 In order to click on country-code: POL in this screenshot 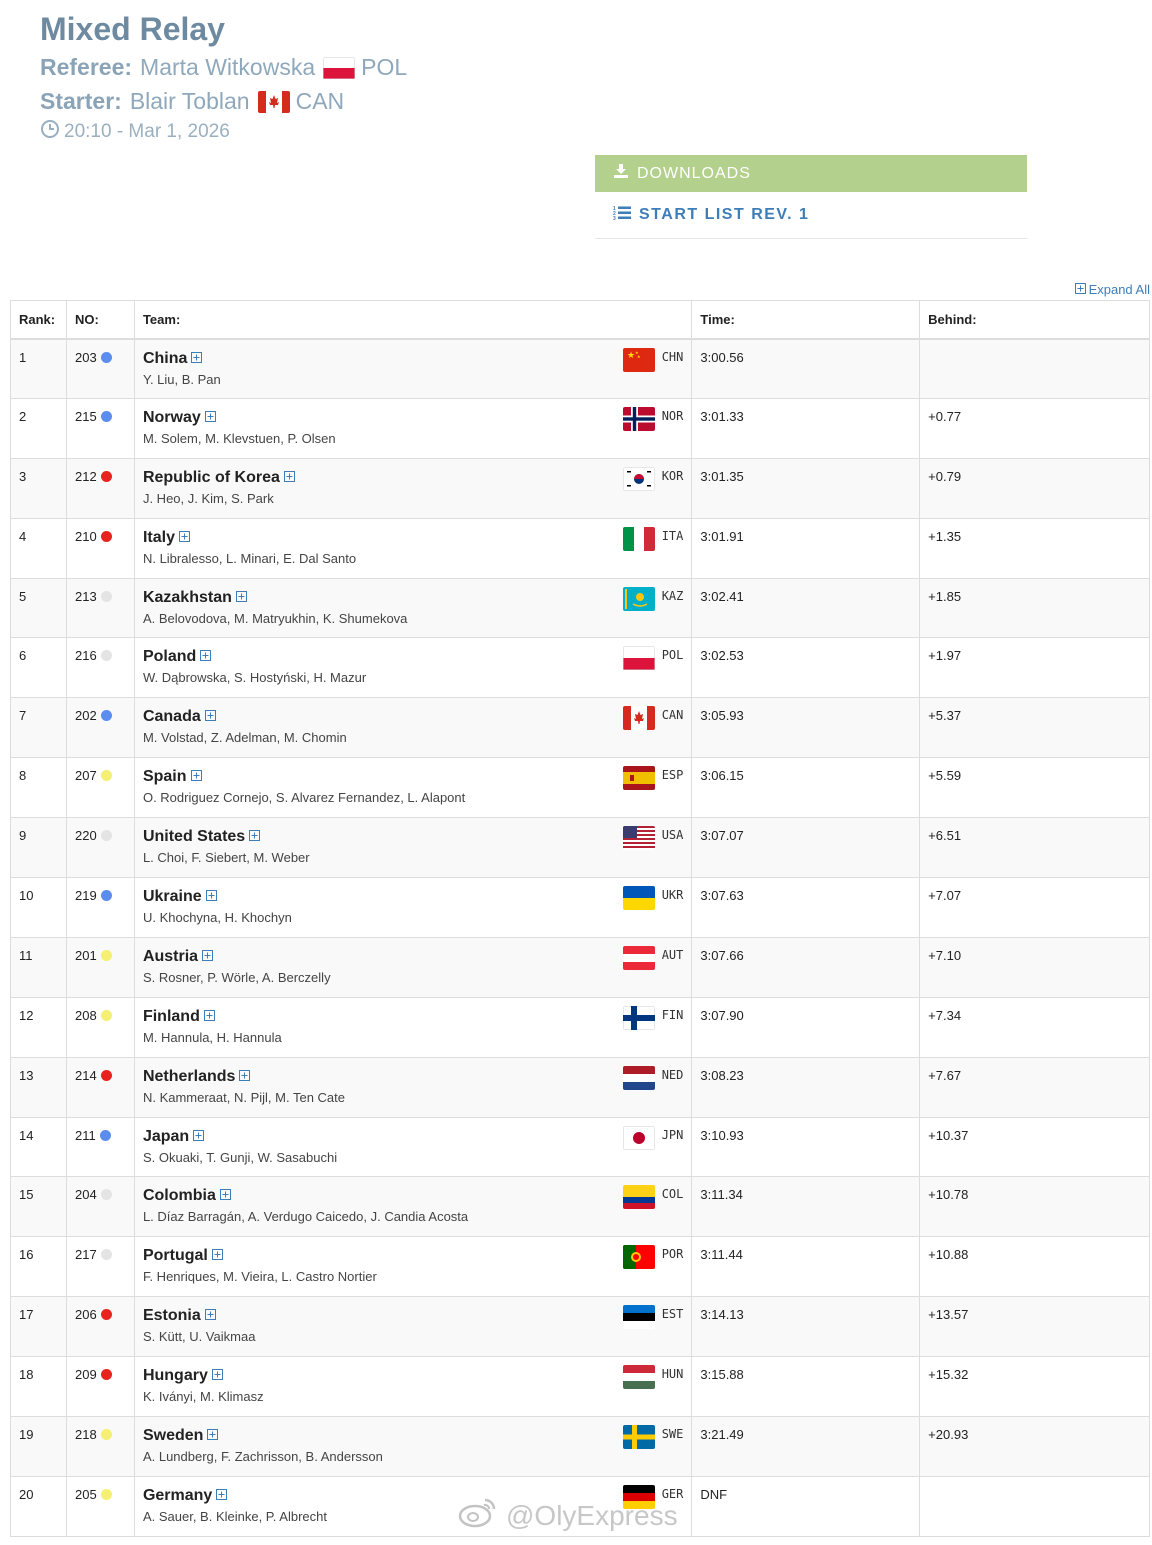, I will do `click(672, 655)`.